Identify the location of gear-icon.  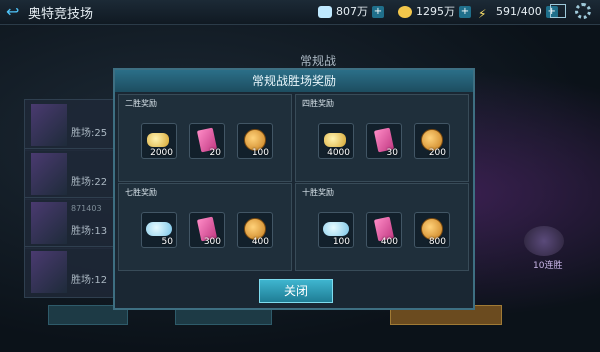
(583, 11).